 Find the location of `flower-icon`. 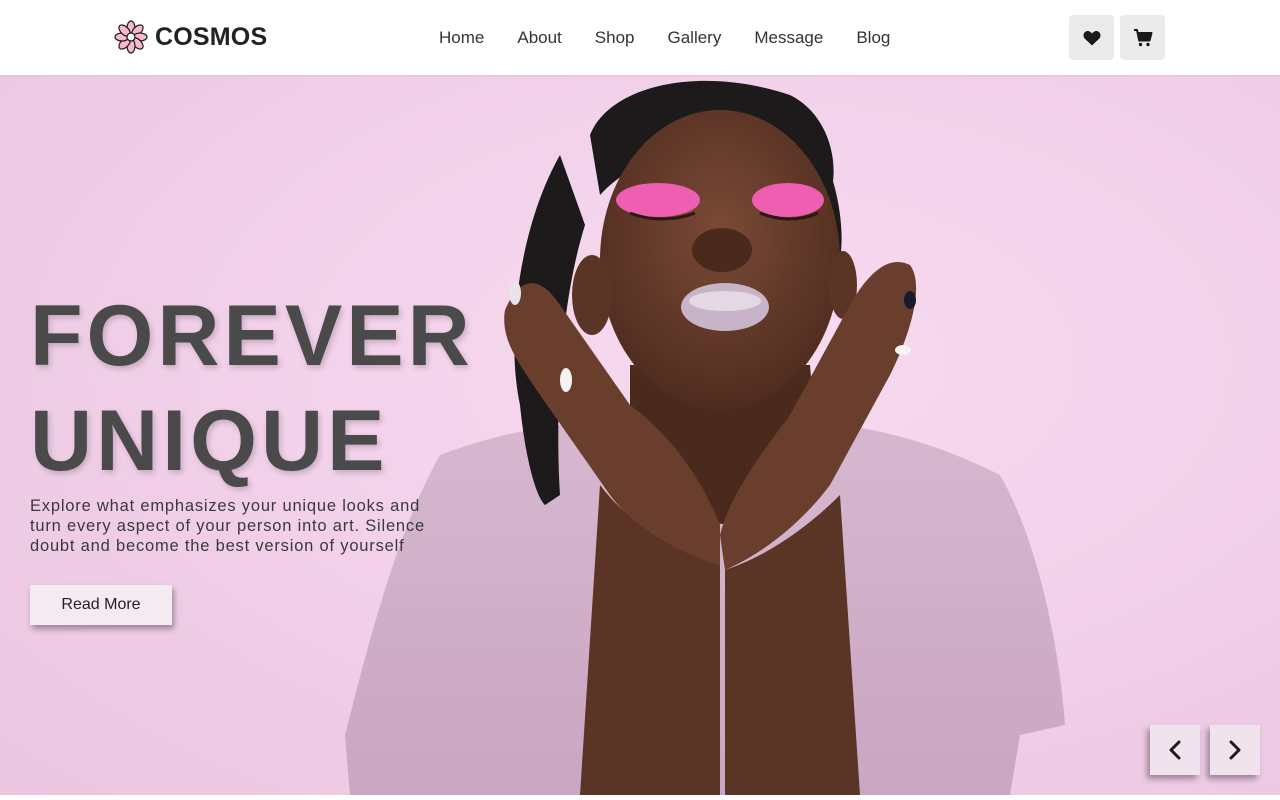

flower-icon is located at coordinates (131, 37).